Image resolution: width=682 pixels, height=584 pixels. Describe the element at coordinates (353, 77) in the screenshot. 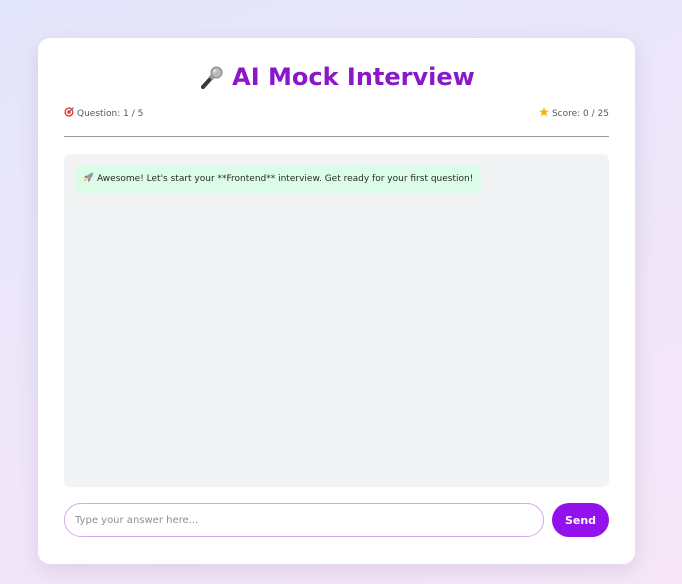

I see `page-title-text: AI Mock Interview` at that location.